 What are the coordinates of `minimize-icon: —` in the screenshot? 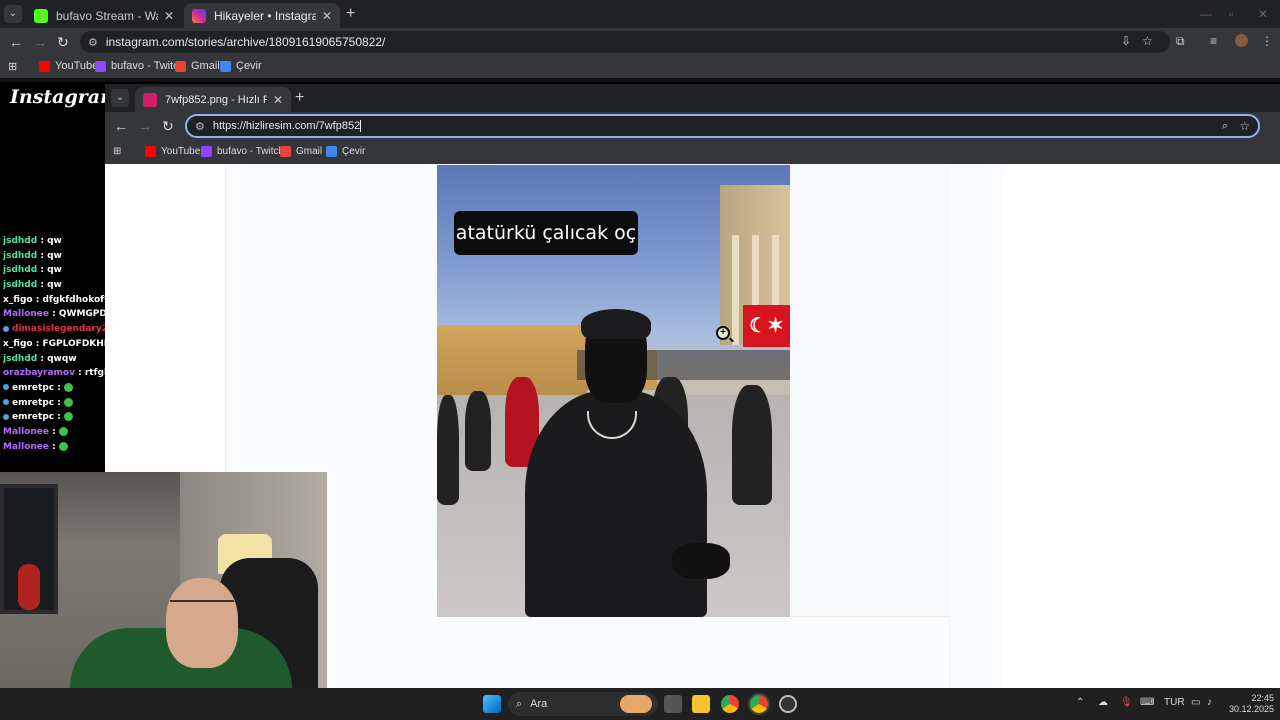 It's located at (1206, 14).